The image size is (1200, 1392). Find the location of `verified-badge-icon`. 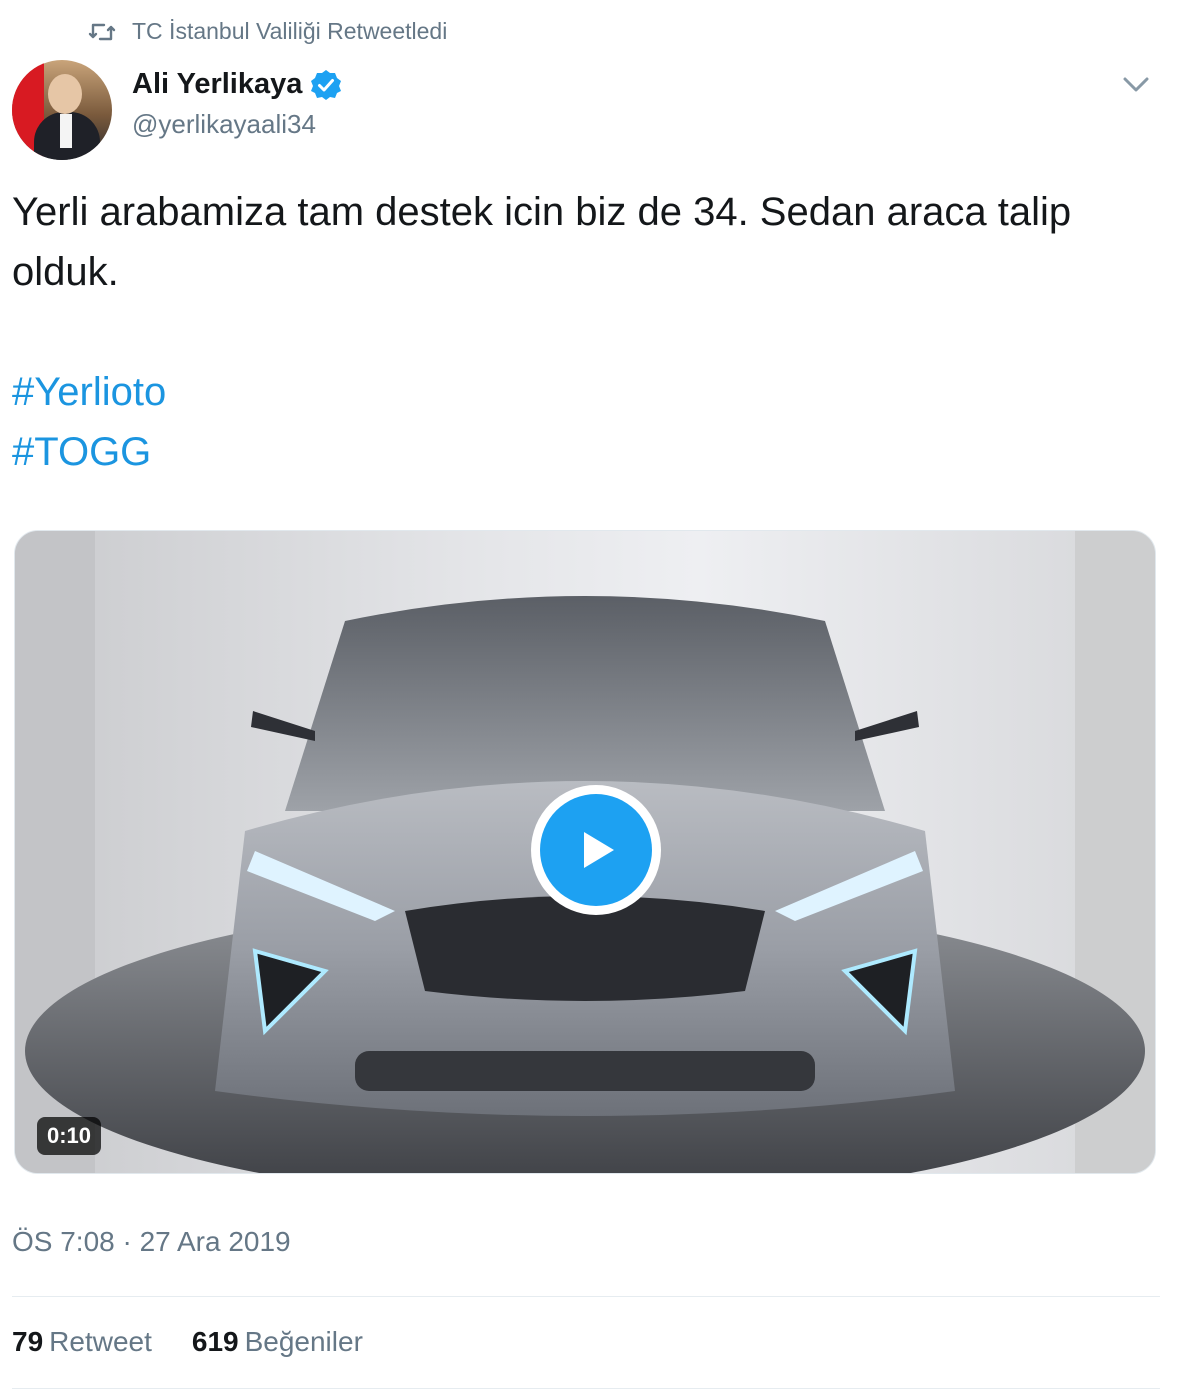

verified-badge-icon is located at coordinates (326, 84).